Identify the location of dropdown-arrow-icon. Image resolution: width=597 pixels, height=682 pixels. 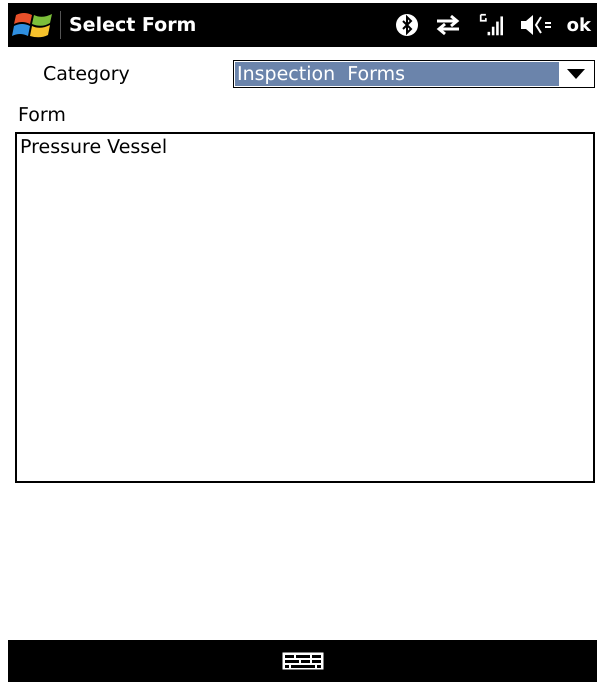
(576, 74).